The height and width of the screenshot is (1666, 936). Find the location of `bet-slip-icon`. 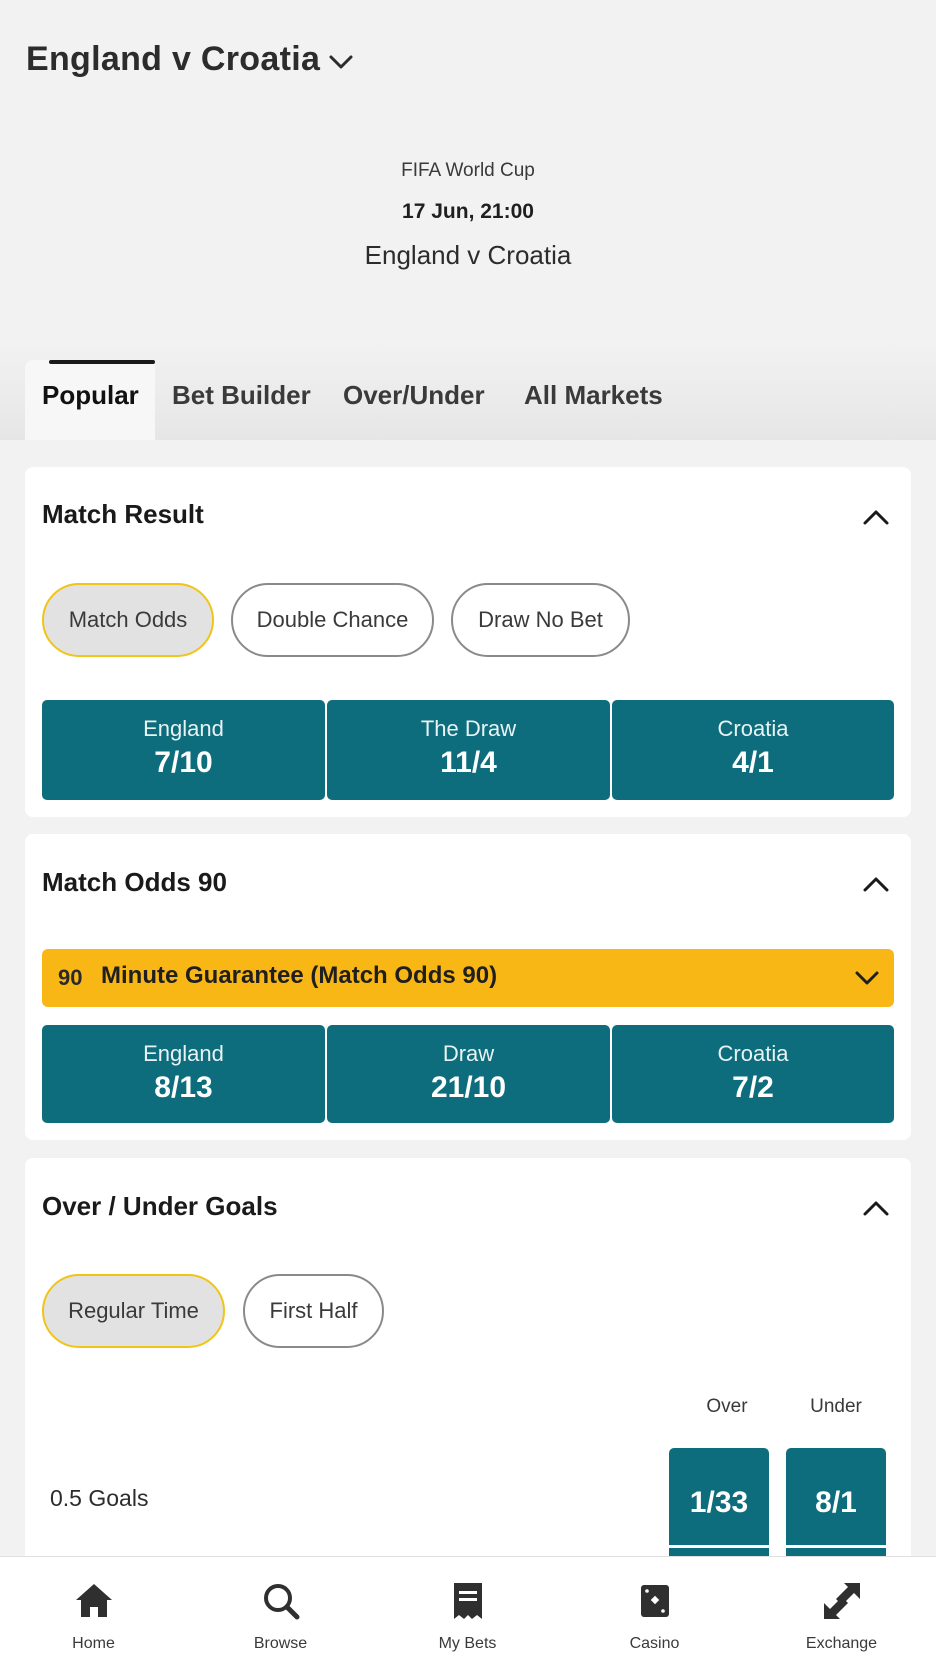

bet-slip-icon is located at coordinates (468, 1601).